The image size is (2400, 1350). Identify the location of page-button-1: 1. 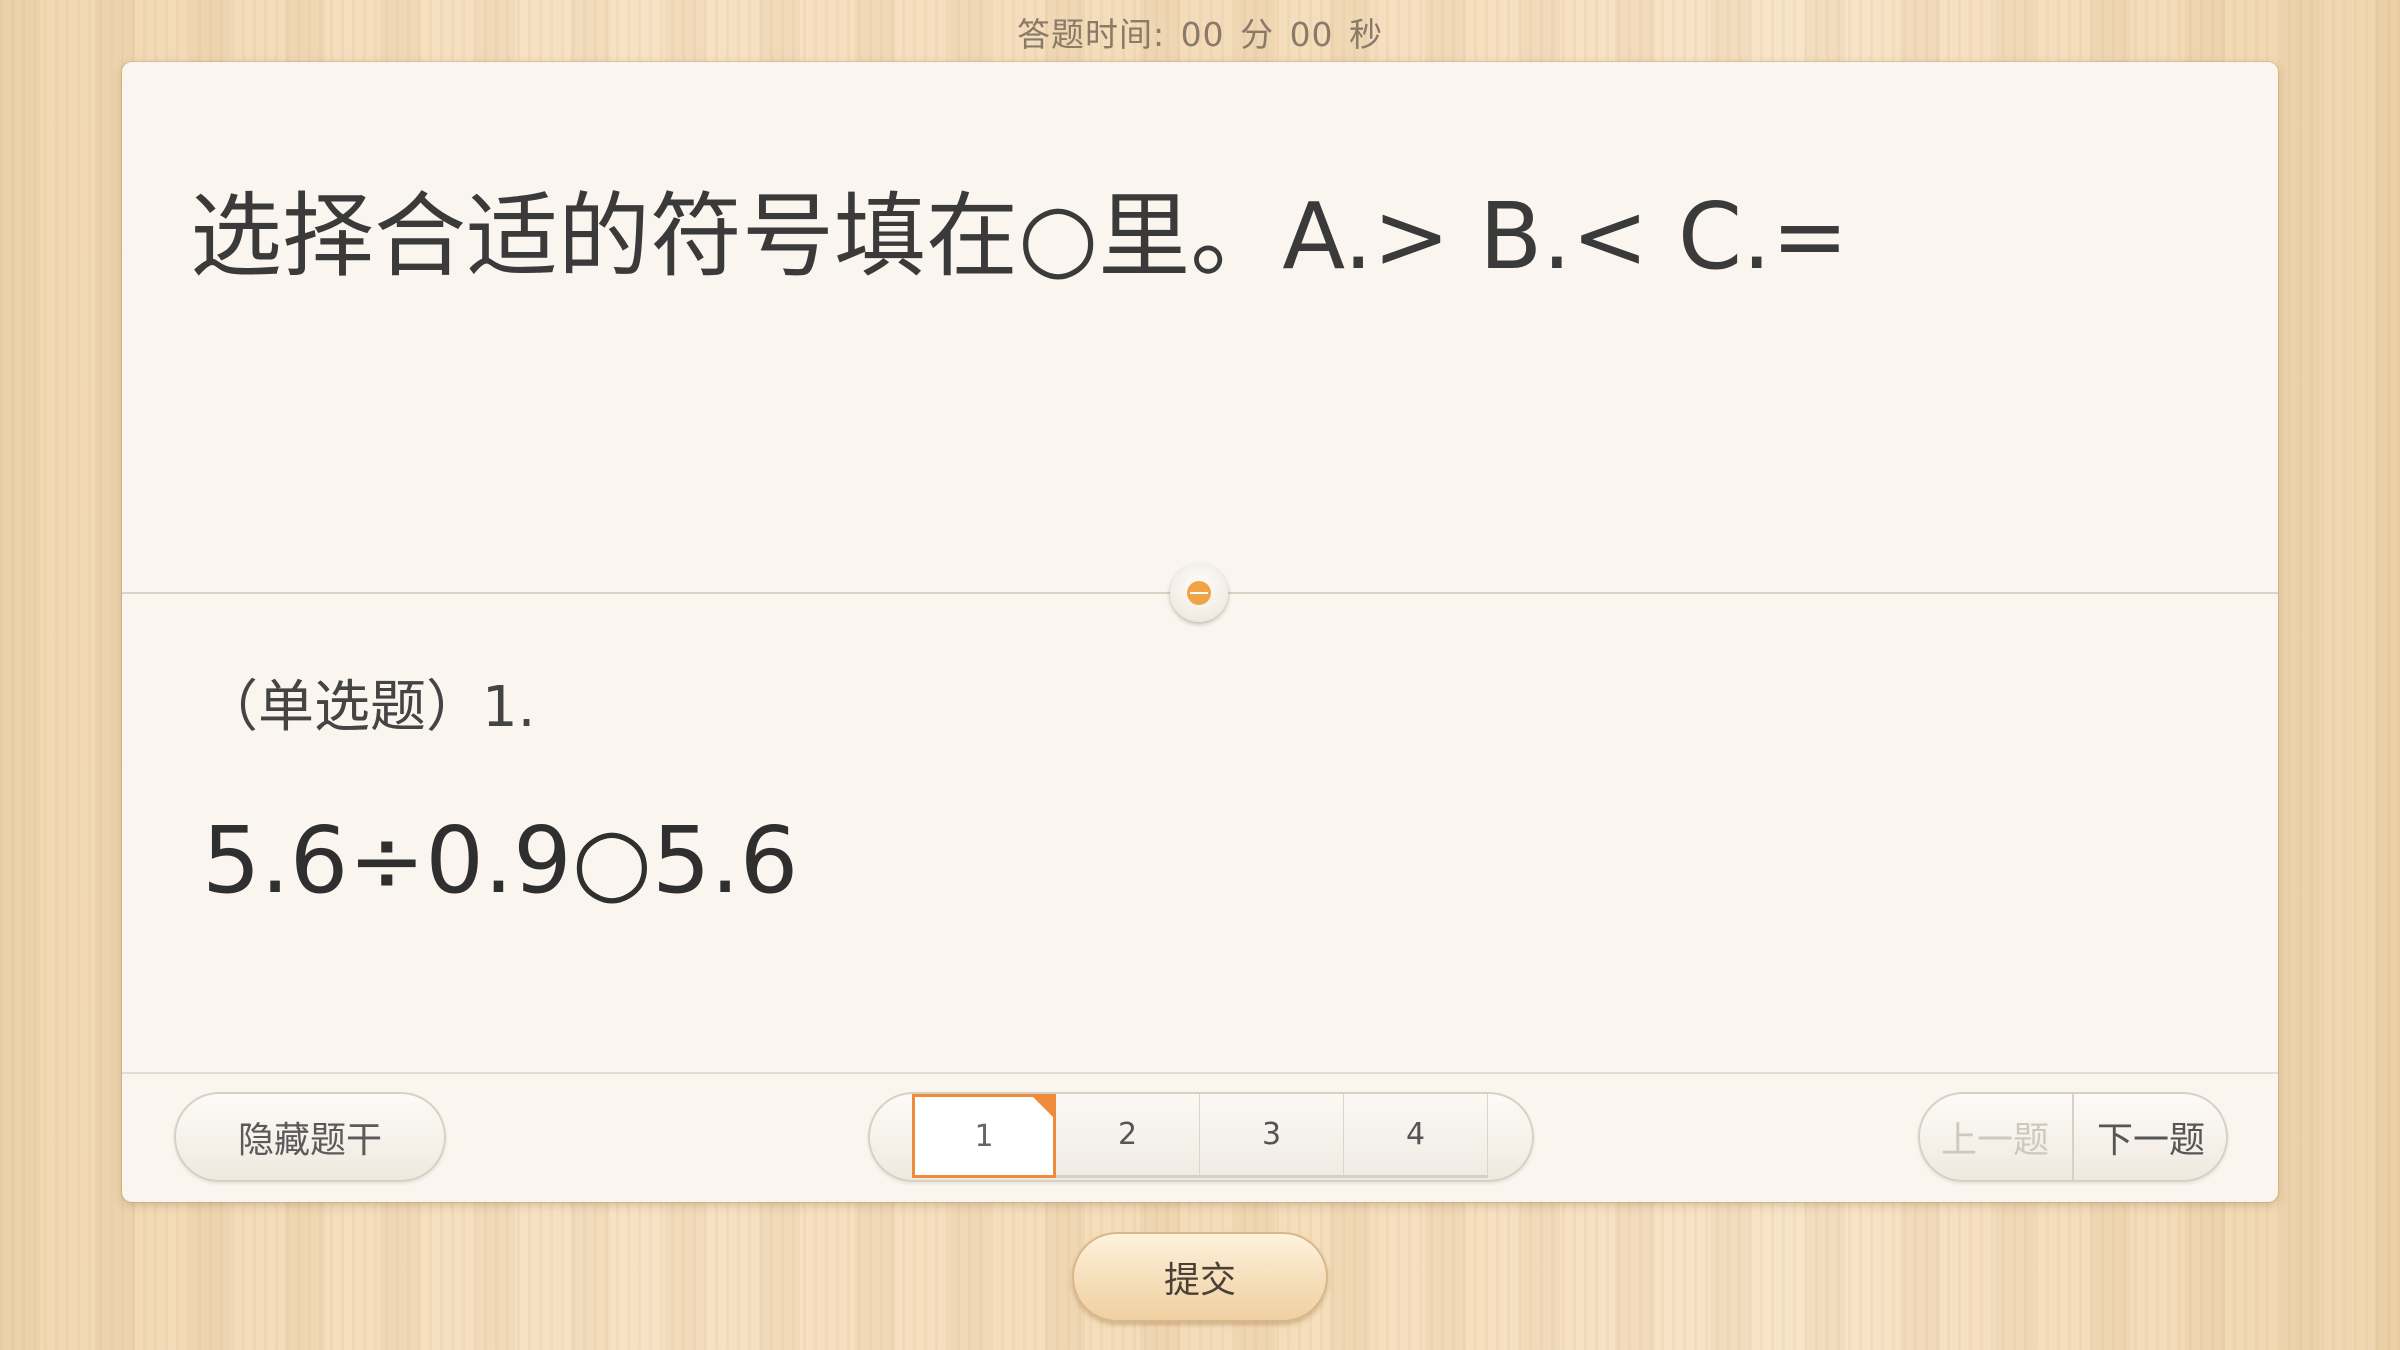
(984, 1136).